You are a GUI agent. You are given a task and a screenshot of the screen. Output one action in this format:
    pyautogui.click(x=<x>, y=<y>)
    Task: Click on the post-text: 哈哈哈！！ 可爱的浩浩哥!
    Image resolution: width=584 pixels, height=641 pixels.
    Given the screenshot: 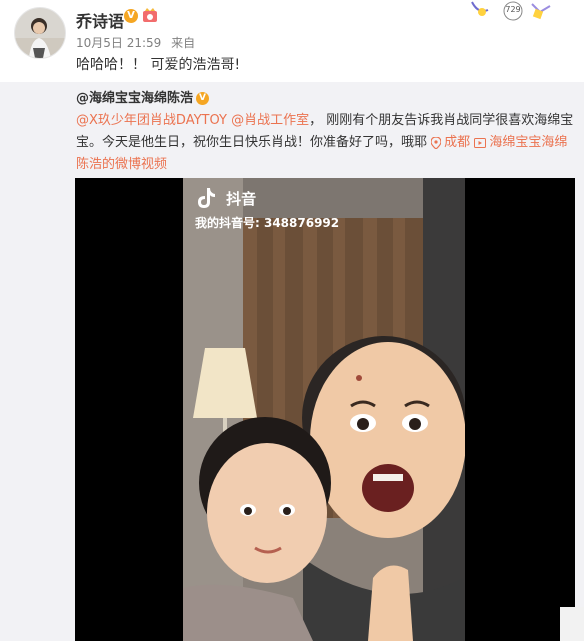 What is the action you would take?
    pyautogui.click(x=158, y=65)
    